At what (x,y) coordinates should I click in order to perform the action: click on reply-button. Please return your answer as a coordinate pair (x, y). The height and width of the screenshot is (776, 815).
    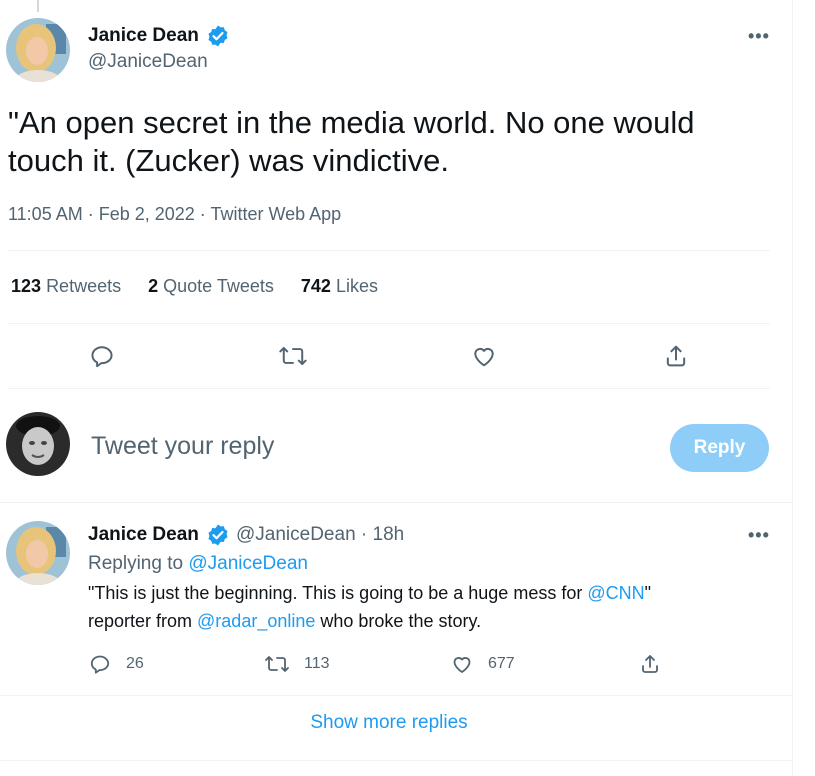
    Looking at the image, I should click on (102, 356).